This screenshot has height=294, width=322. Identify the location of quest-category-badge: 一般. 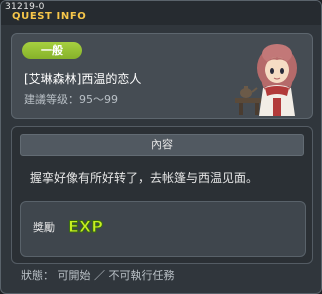
(52, 50).